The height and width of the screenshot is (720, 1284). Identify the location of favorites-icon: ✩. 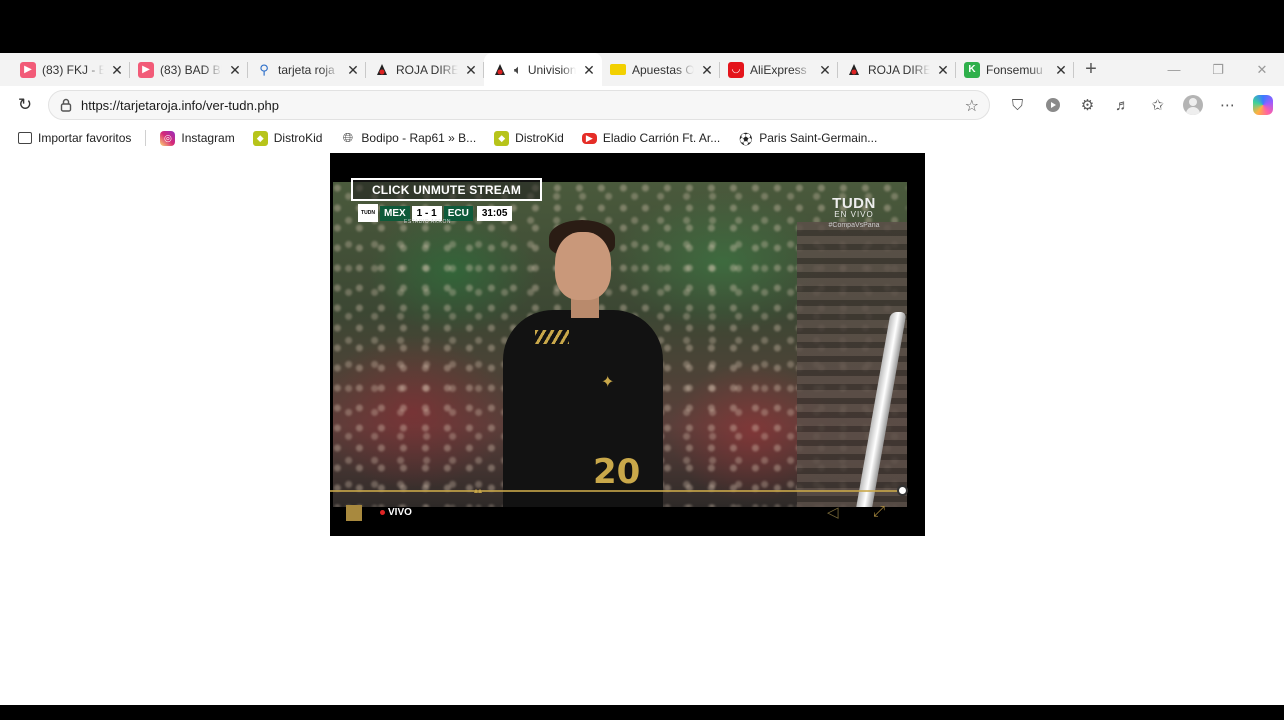
(1157, 105).